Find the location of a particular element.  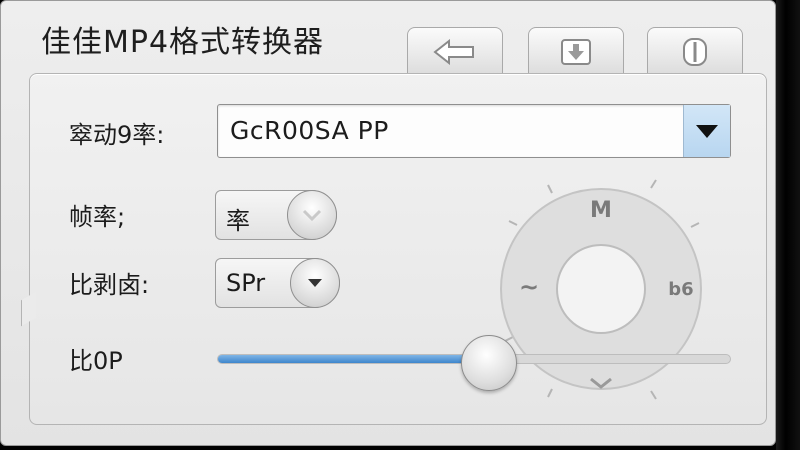

tab-pause is located at coordinates (695, 51).